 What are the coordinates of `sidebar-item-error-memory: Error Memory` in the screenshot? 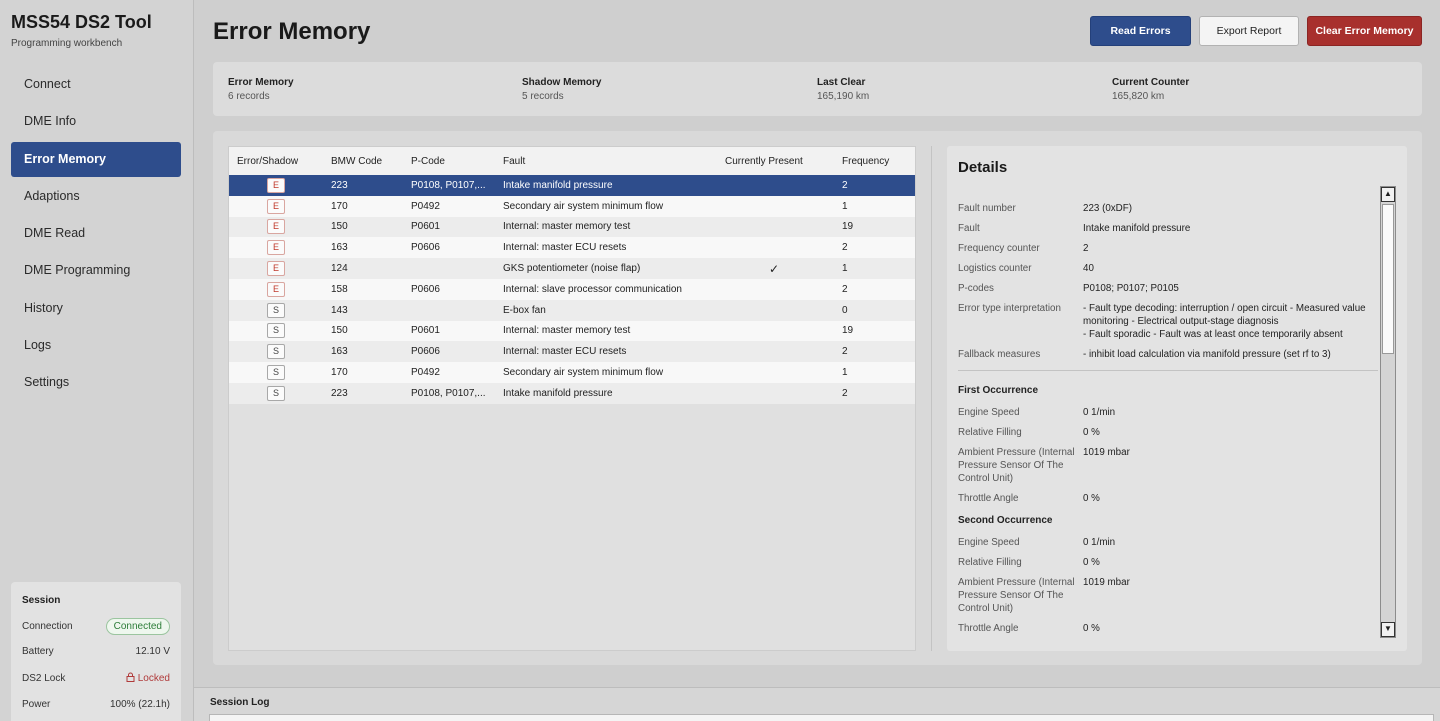 It's located at (96, 159).